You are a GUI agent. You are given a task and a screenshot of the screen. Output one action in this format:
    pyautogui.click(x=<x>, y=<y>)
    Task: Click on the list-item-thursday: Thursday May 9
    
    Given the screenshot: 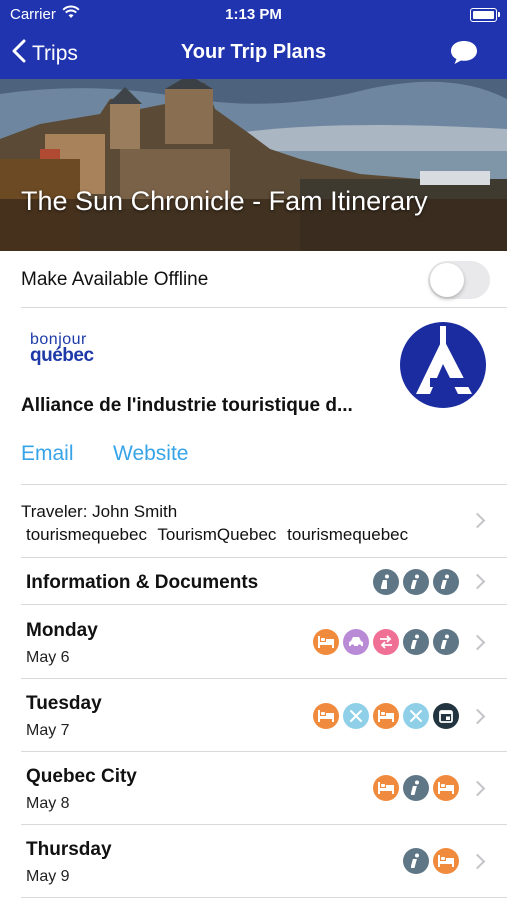 What is the action you would take?
    pyautogui.click(x=253, y=861)
    